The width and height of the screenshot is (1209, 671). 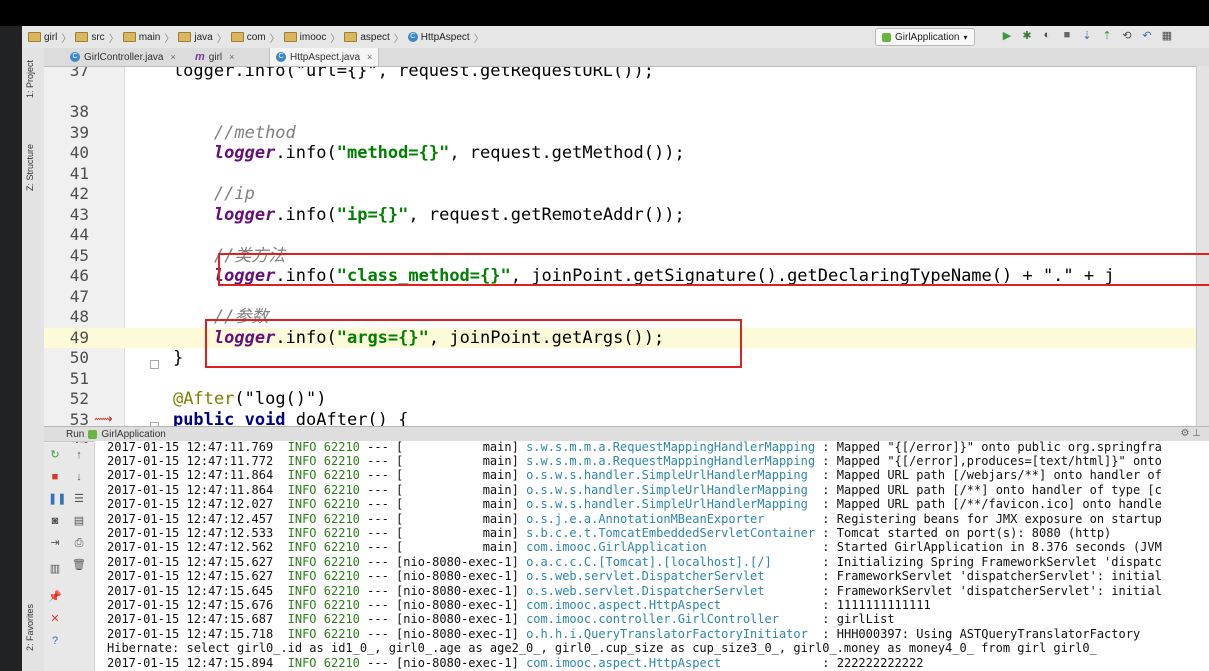 I want to click on breadcrumb-item: imooc, so click(x=304, y=37).